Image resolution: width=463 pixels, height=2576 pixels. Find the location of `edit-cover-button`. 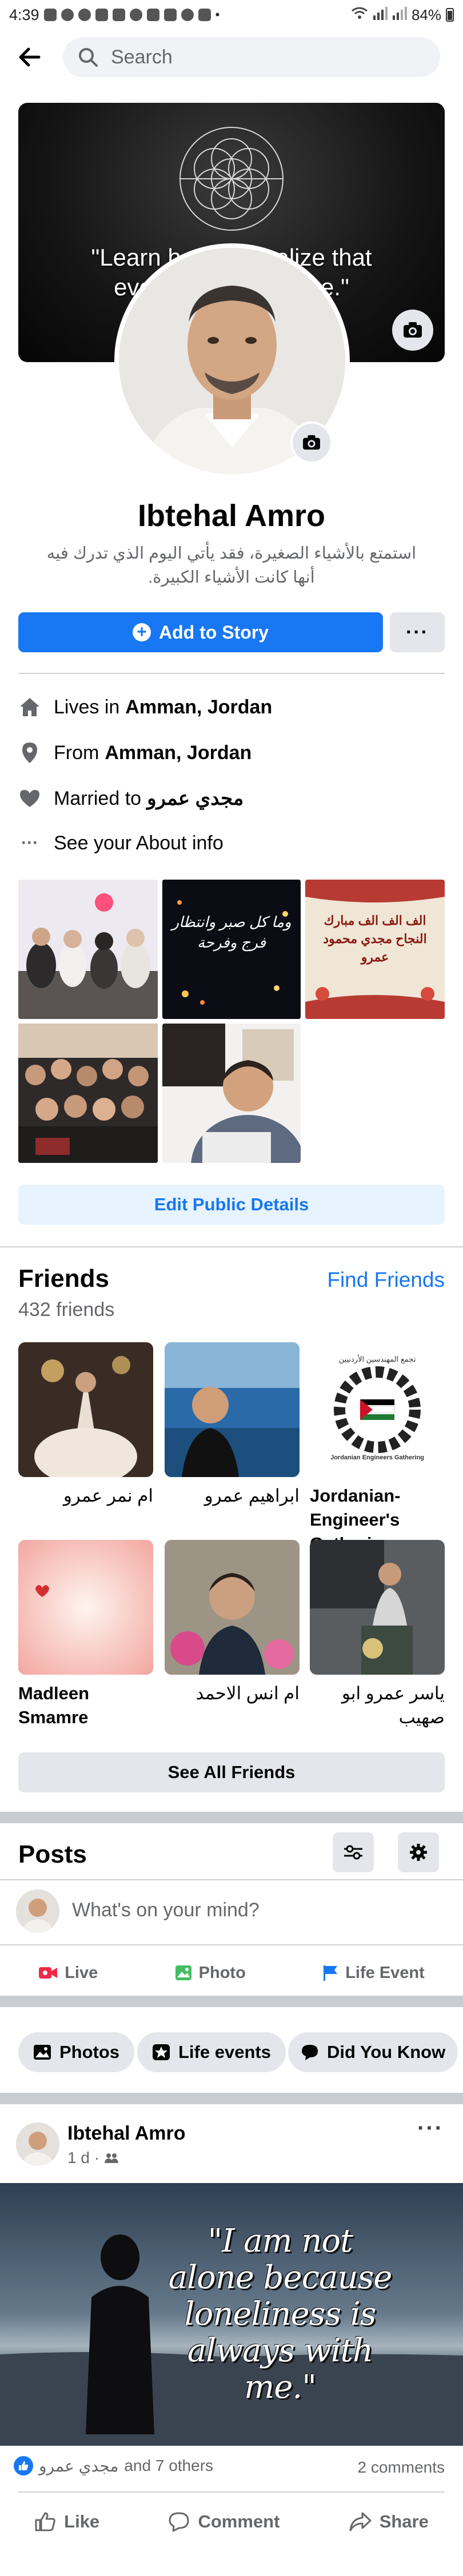

edit-cover-button is located at coordinates (412, 330).